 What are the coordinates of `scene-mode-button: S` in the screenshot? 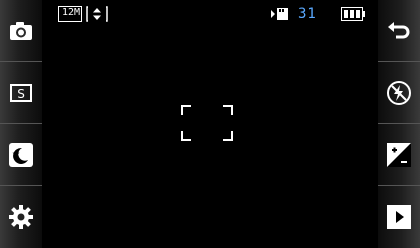 It's located at (21, 93).